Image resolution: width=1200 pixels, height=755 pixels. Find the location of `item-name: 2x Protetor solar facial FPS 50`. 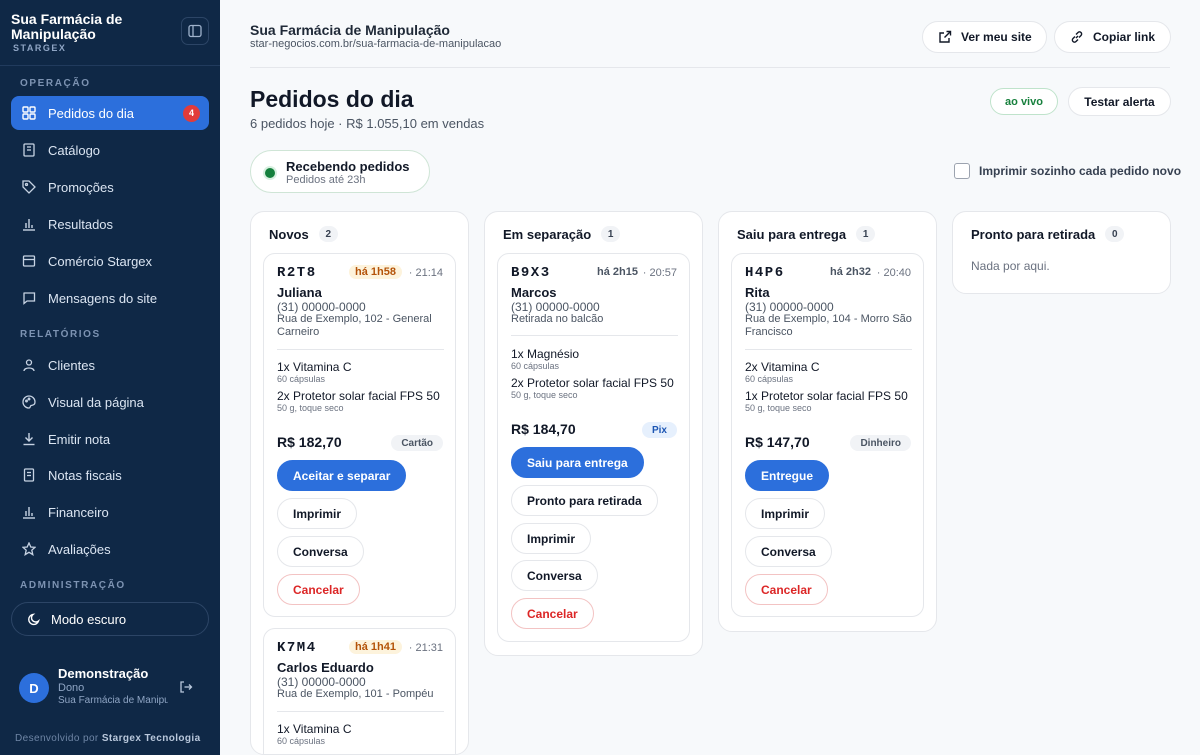

item-name: 2x Protetor solar facial FPS 50 is located at coordinates (592, 383).